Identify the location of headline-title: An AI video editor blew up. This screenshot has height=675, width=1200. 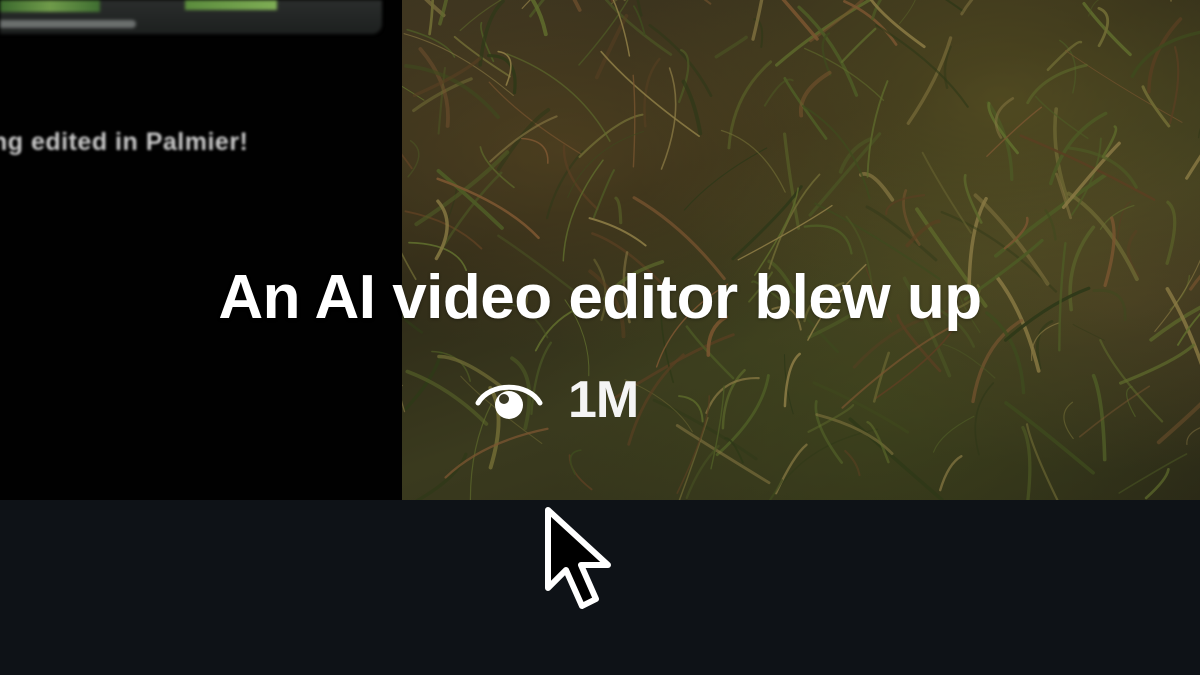
(600, 297).